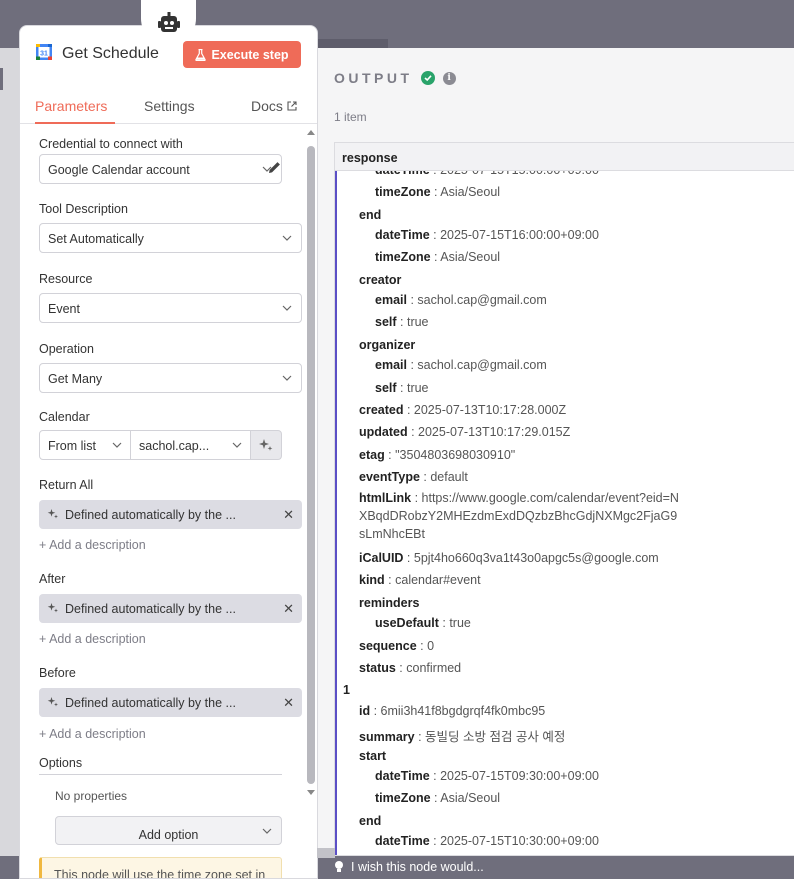 This screenshot has width=794, height=879. I want to click on resource-value: Event, so click(64, 309).